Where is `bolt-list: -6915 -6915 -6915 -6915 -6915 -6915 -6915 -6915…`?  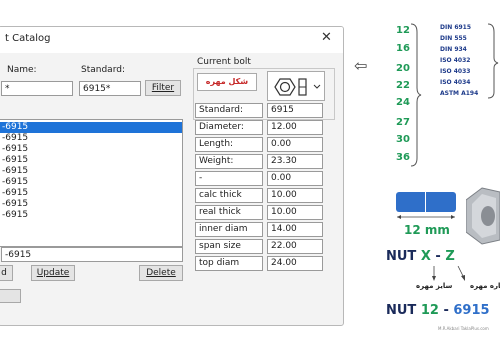
bolt-list: -6915 -6915 -6915 -6915 -6915 -6915 -6915 -6915… is located at coordinates (91, 183).